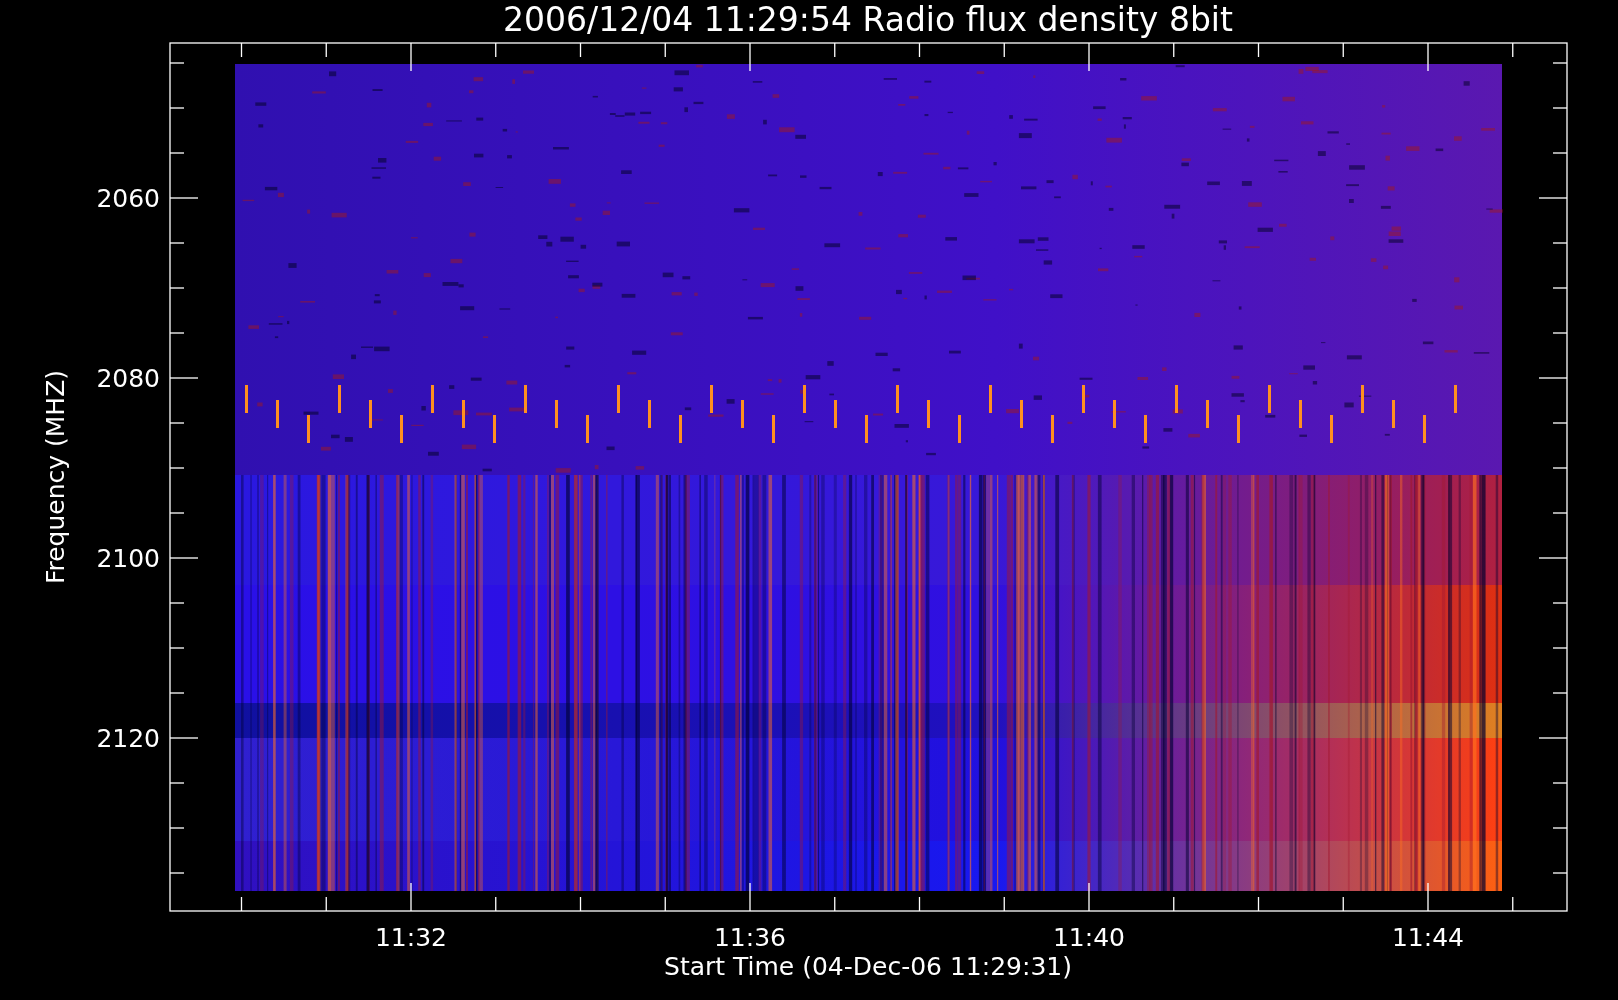 This screenshot has width=1618, height=1000. Describe the element at coordinates (750, 937) in the screenshot. I see `x-tick-label: 11:36` at that location.